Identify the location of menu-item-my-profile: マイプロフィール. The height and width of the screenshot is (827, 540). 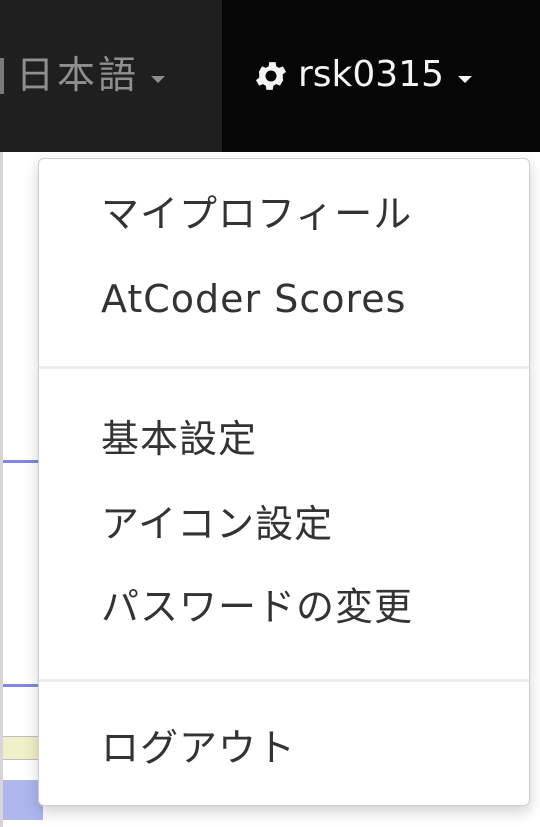
(256, 214).